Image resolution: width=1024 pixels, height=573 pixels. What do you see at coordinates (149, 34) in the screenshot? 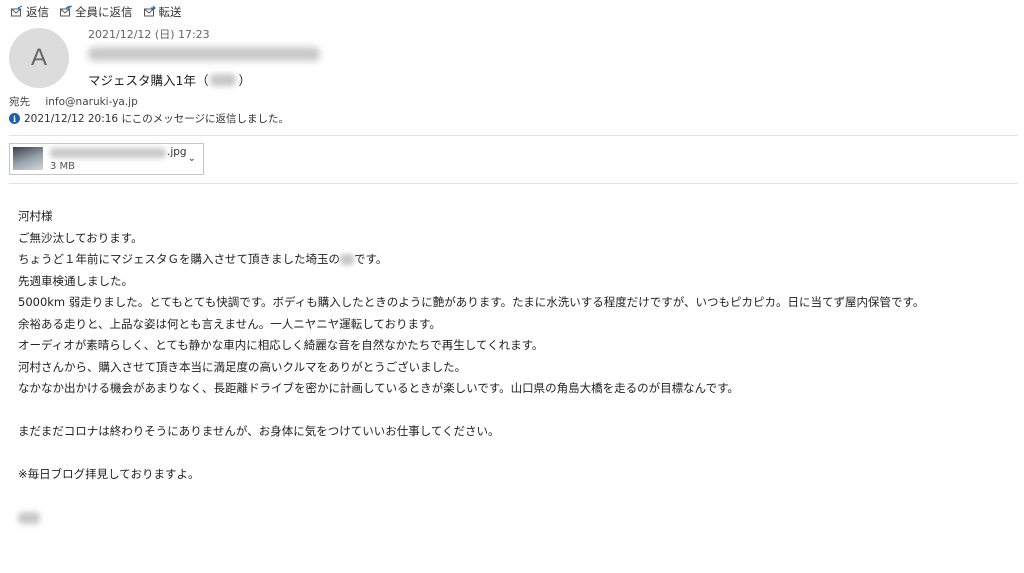
I see `sent-date: 2021/12/12 (日) 17:23` at bounding box center [149, 34].